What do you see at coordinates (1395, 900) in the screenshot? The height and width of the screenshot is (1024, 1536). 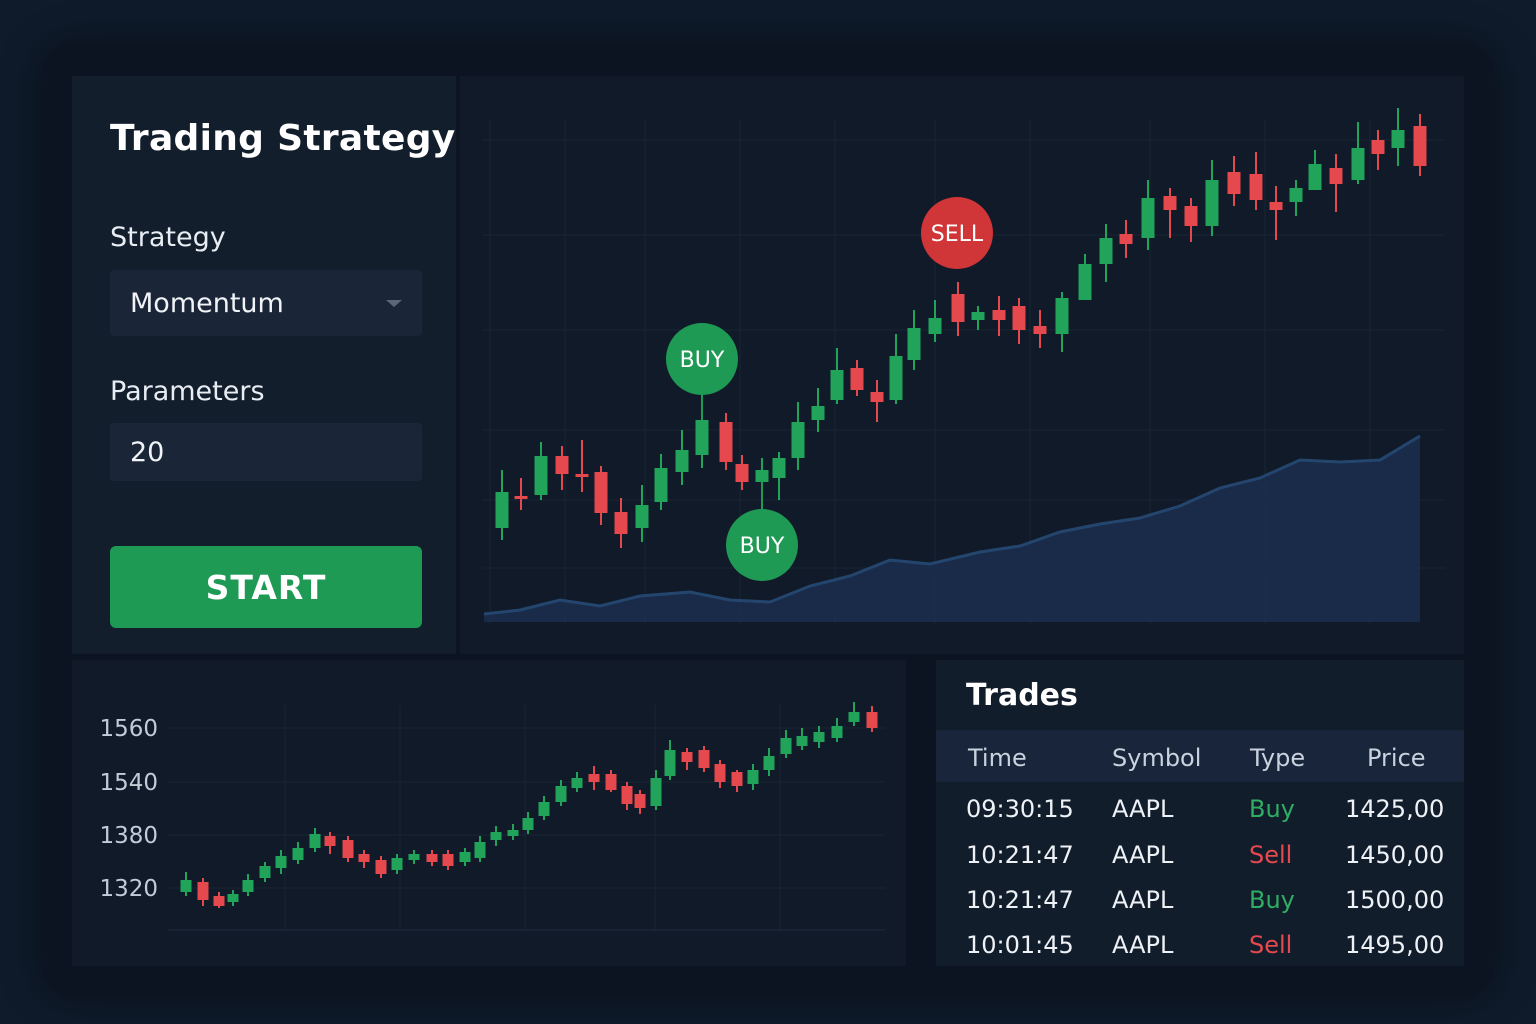 I see `trade-price: 1500,00` at bounding box center [1395, 900].